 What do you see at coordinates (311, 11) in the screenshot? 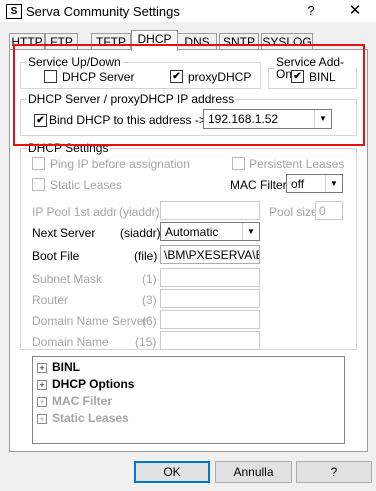
I see `title-help-button: ?` at bounding box center [311, 11].